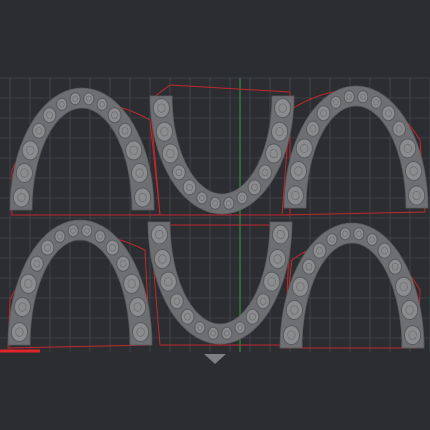 This screenshot has height=430, width=430. Describe the element at coordinates (82, 149) in the screenshot. I see `upper-arch-left-top` at that location.